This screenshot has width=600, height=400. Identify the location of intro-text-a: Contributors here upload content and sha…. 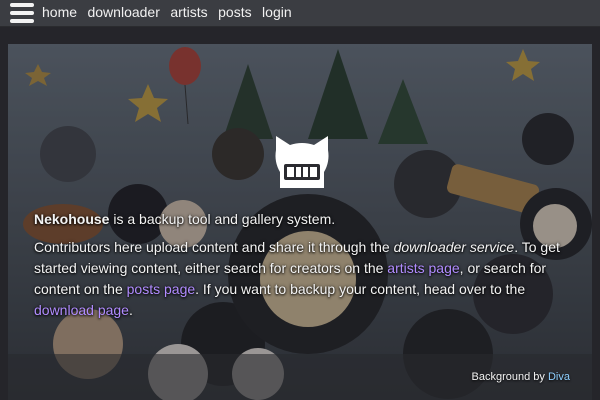
(214, 247).